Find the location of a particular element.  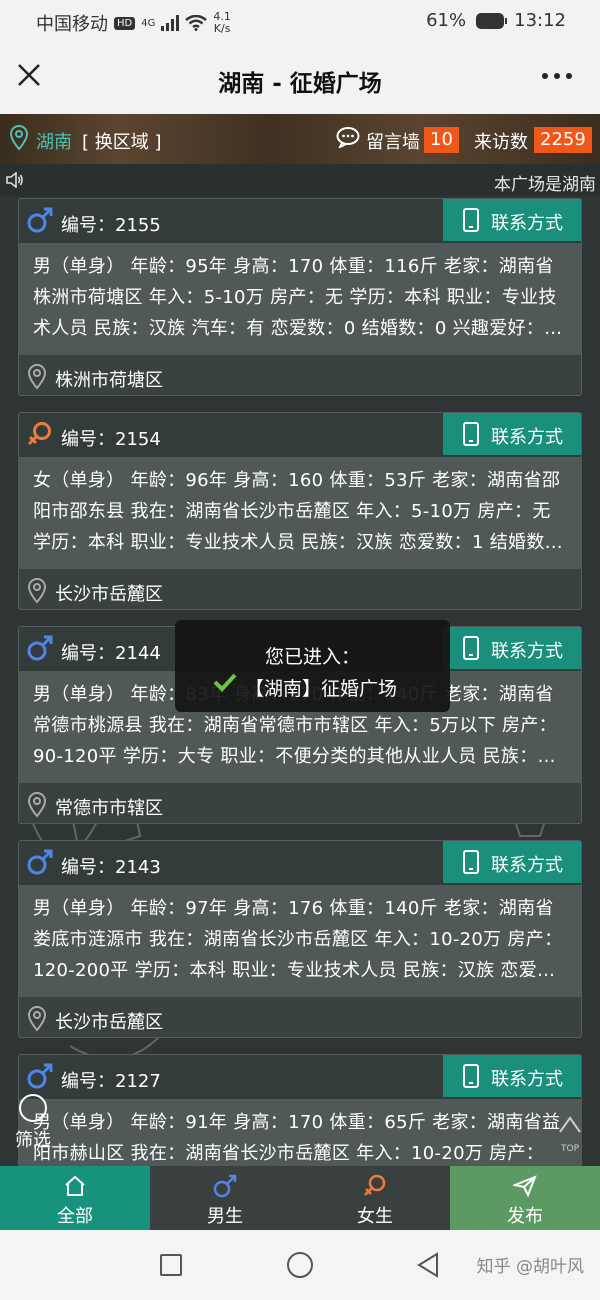

back-to-top-button: TOP is located at coordinates (570, 1133).